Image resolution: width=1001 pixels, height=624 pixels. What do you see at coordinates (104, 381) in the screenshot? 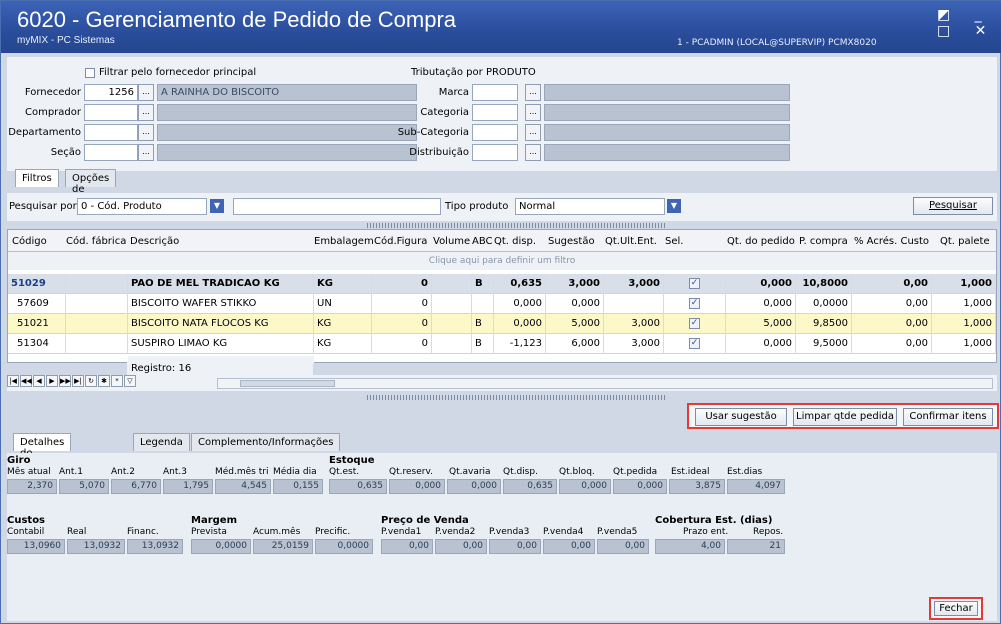
I see `star-icon: ✱` at bounding box center [104, 381].